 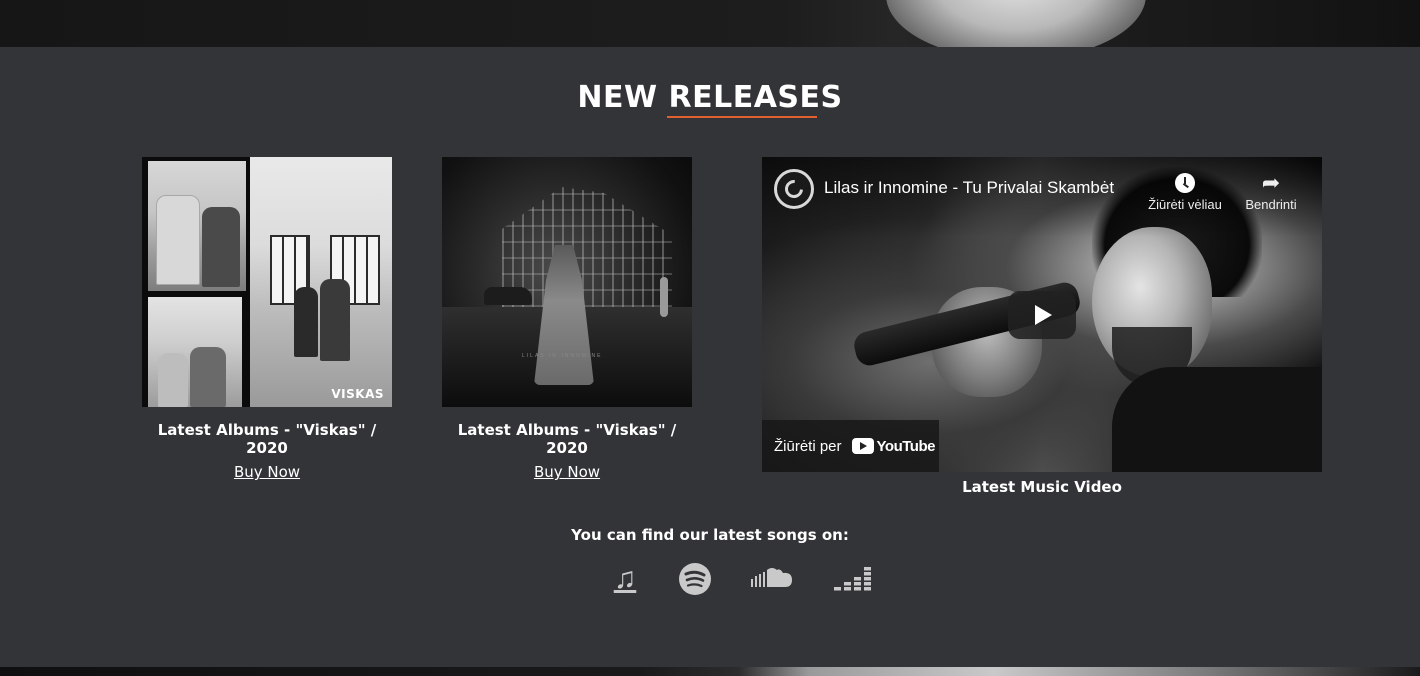 What do you see at coordinates (742, 117) in the screenshot?
I see `title-underline` at bounding box center [742, 117].